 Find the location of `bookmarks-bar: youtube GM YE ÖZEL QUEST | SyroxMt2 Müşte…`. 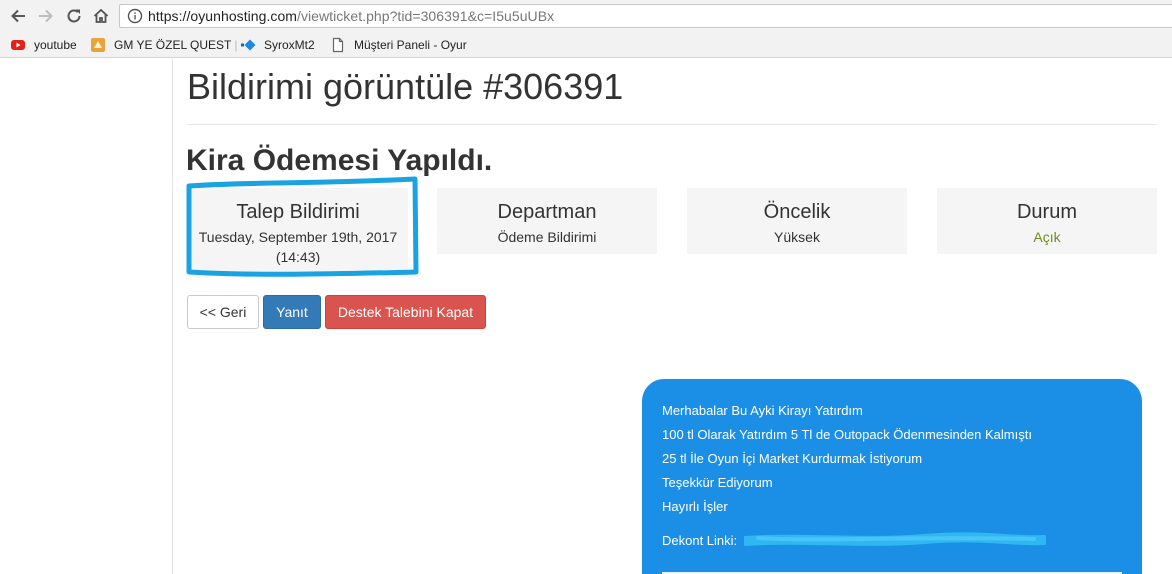

bookmarks-bar: youtube GM YE ÖZEL QUEST | SyroxMt2 Müşte… is located at coordinates (586, 45).